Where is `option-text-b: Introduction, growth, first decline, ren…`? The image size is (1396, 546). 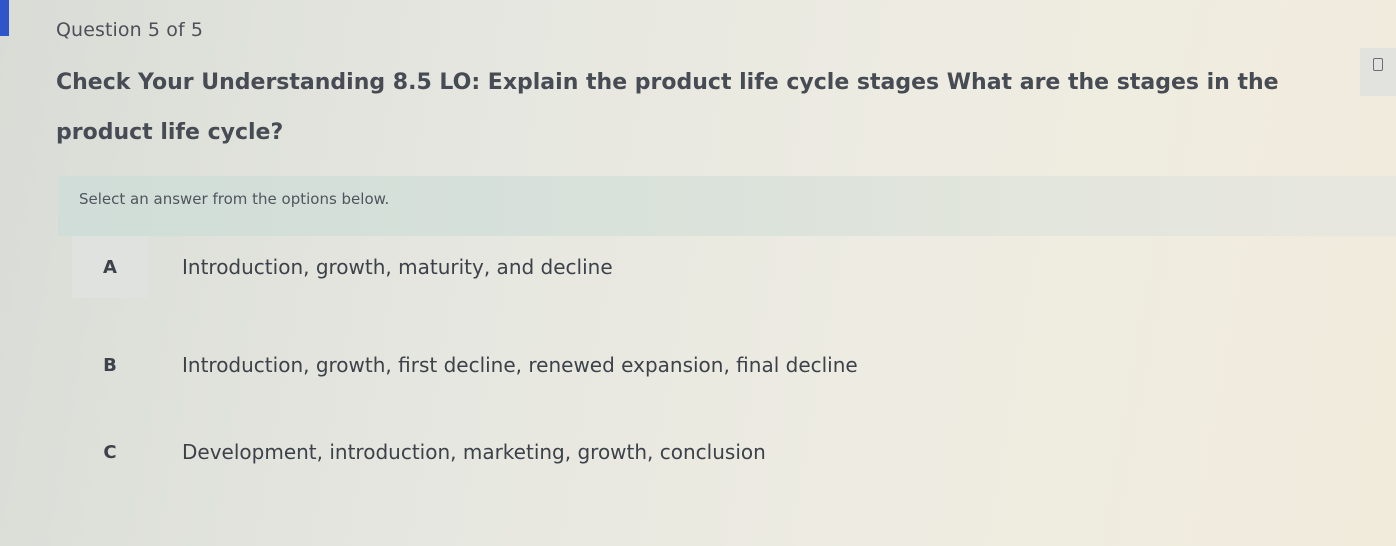
option-text-b: Introduction, growth, first decline, ren… is located at coordinates (520, 365).